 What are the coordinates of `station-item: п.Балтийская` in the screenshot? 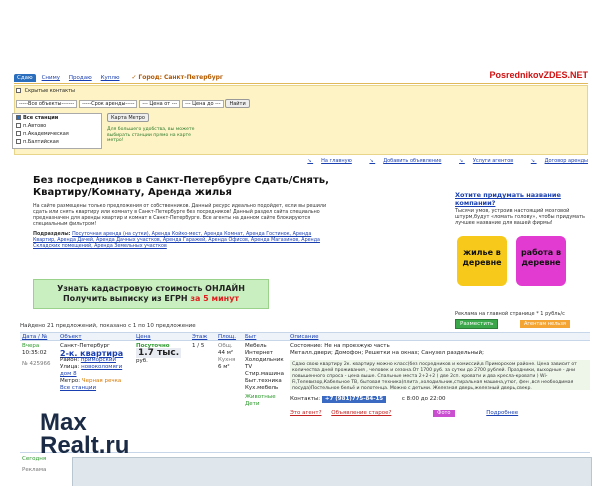 It's located at (57, 142).